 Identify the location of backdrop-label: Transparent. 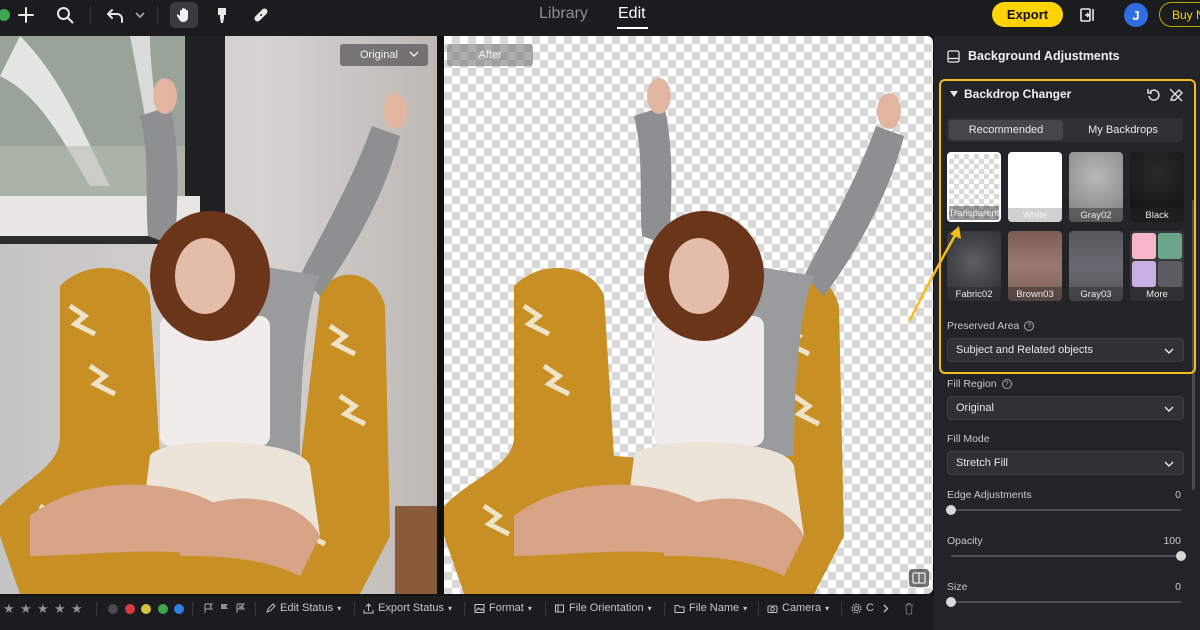
(974, 213).